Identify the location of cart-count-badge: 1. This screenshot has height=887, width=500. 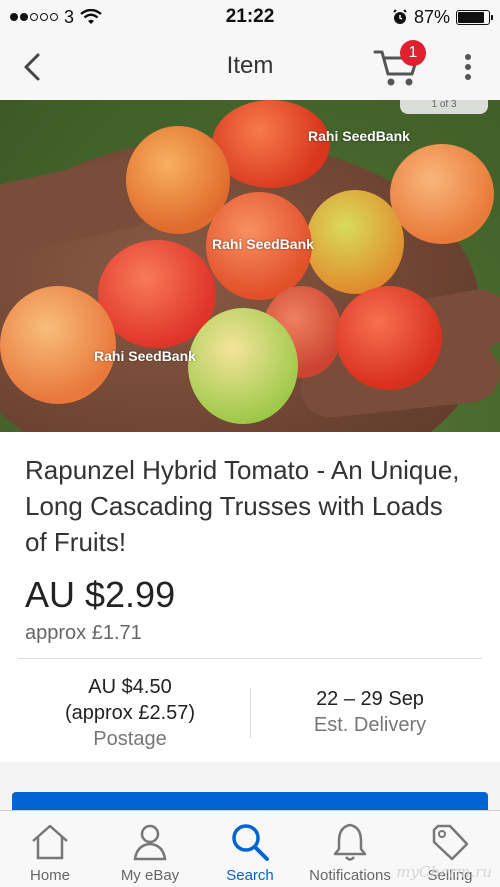
(413, 53).